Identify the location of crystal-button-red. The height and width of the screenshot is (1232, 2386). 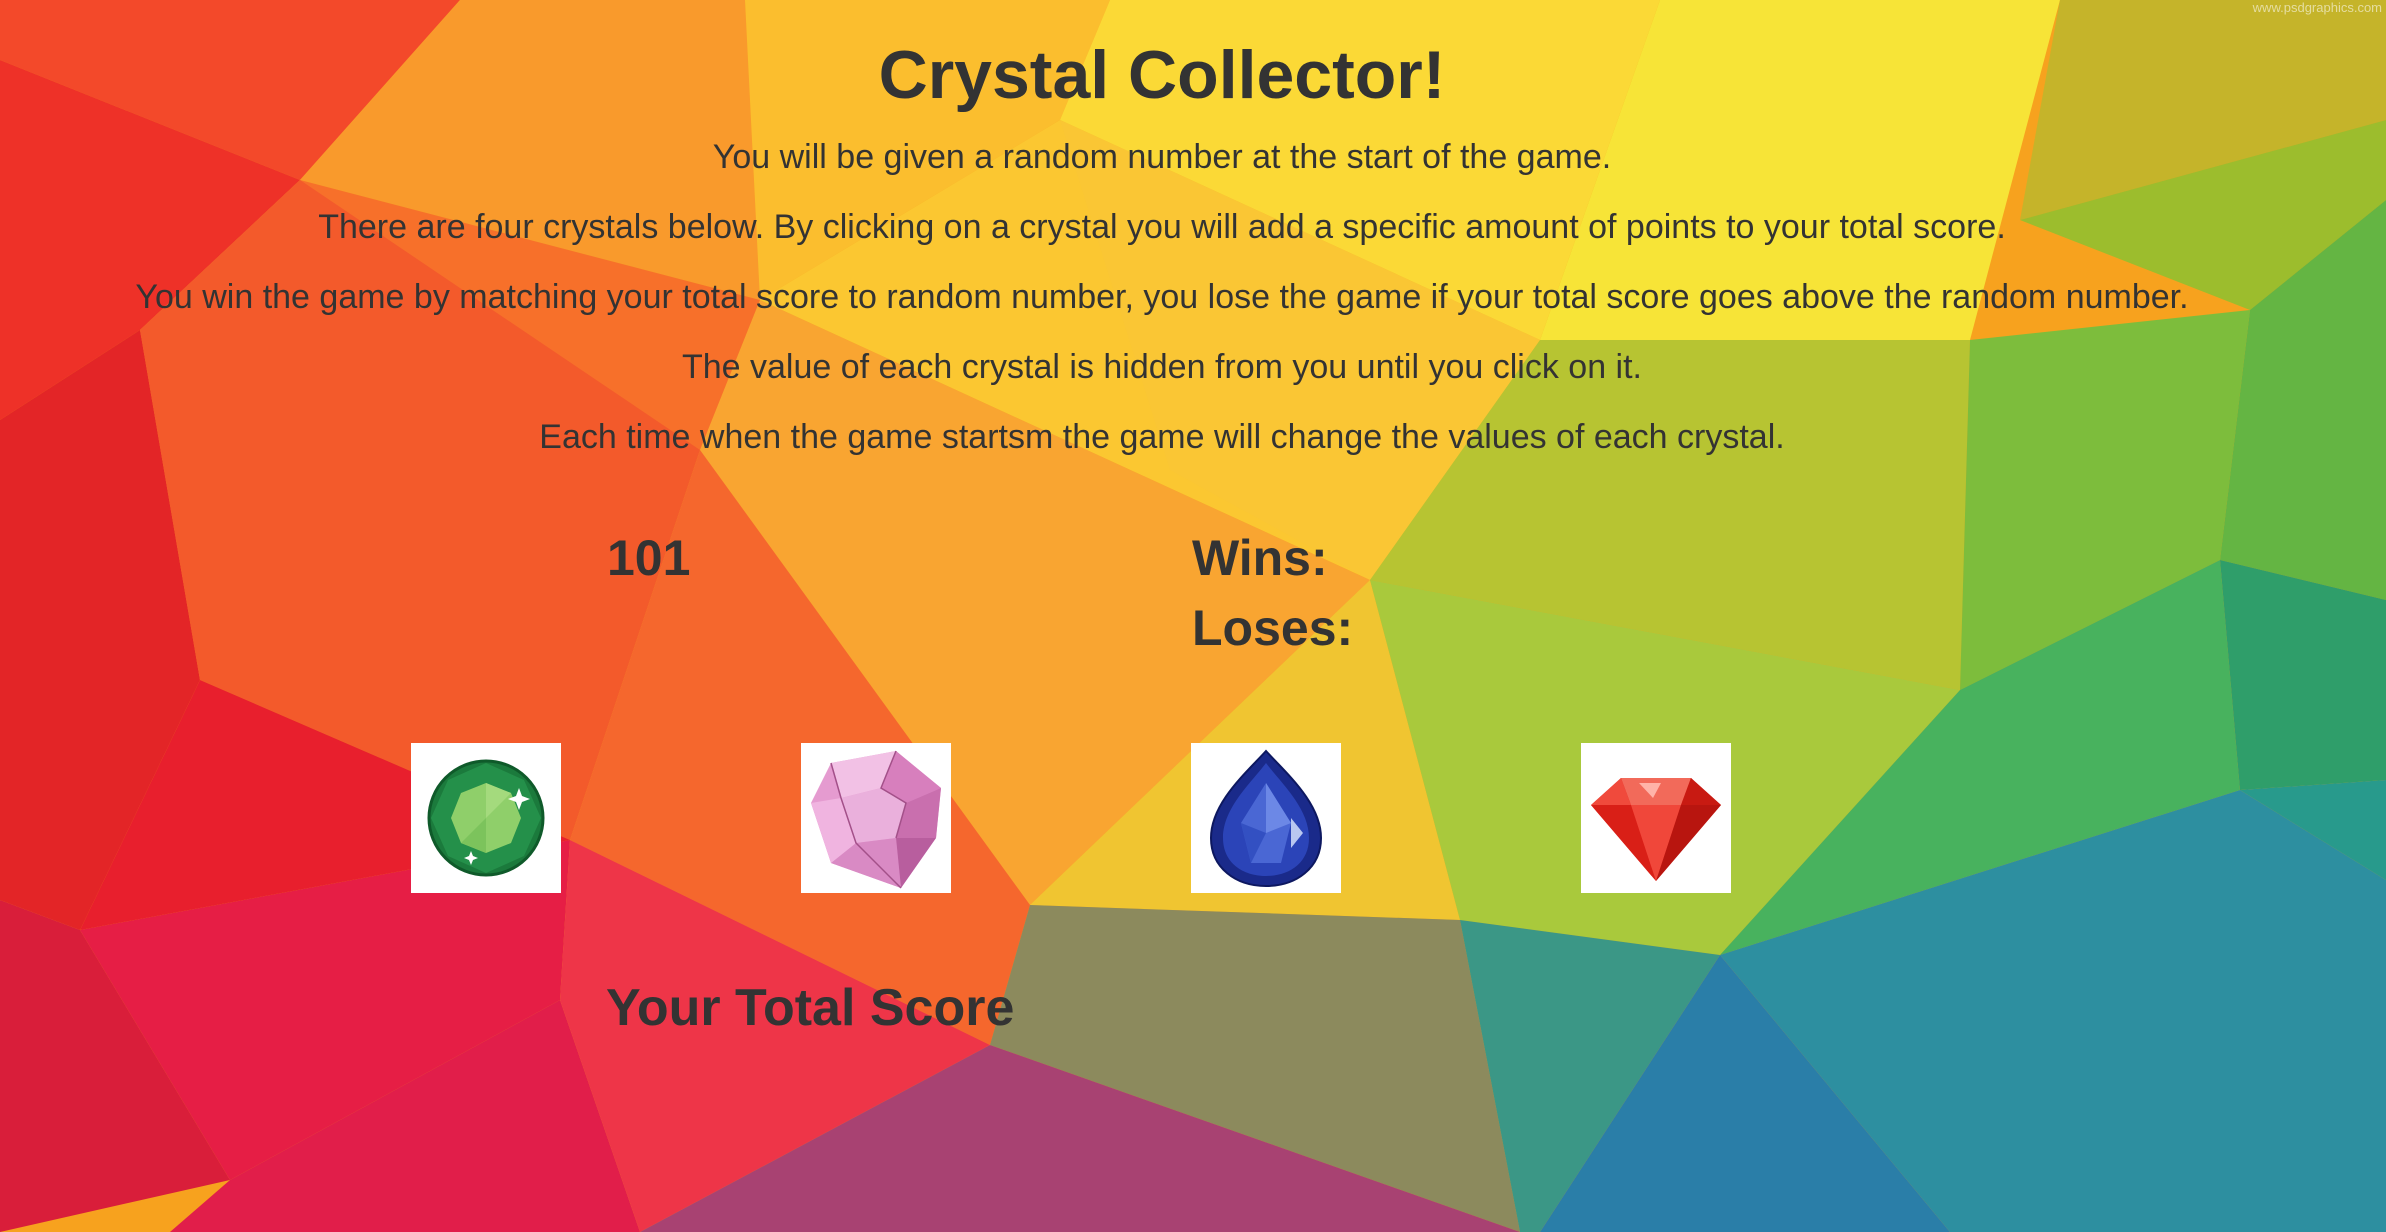
(1656, 818).